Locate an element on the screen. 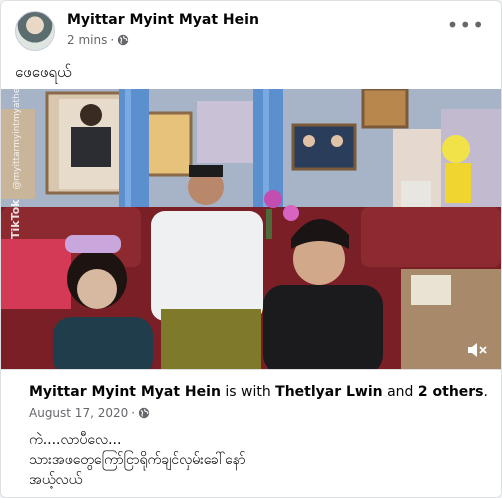 Image resolution: width=502 pixels, height=498 pixels. more-options-icon: ••• is located at coordinates (466, 25).